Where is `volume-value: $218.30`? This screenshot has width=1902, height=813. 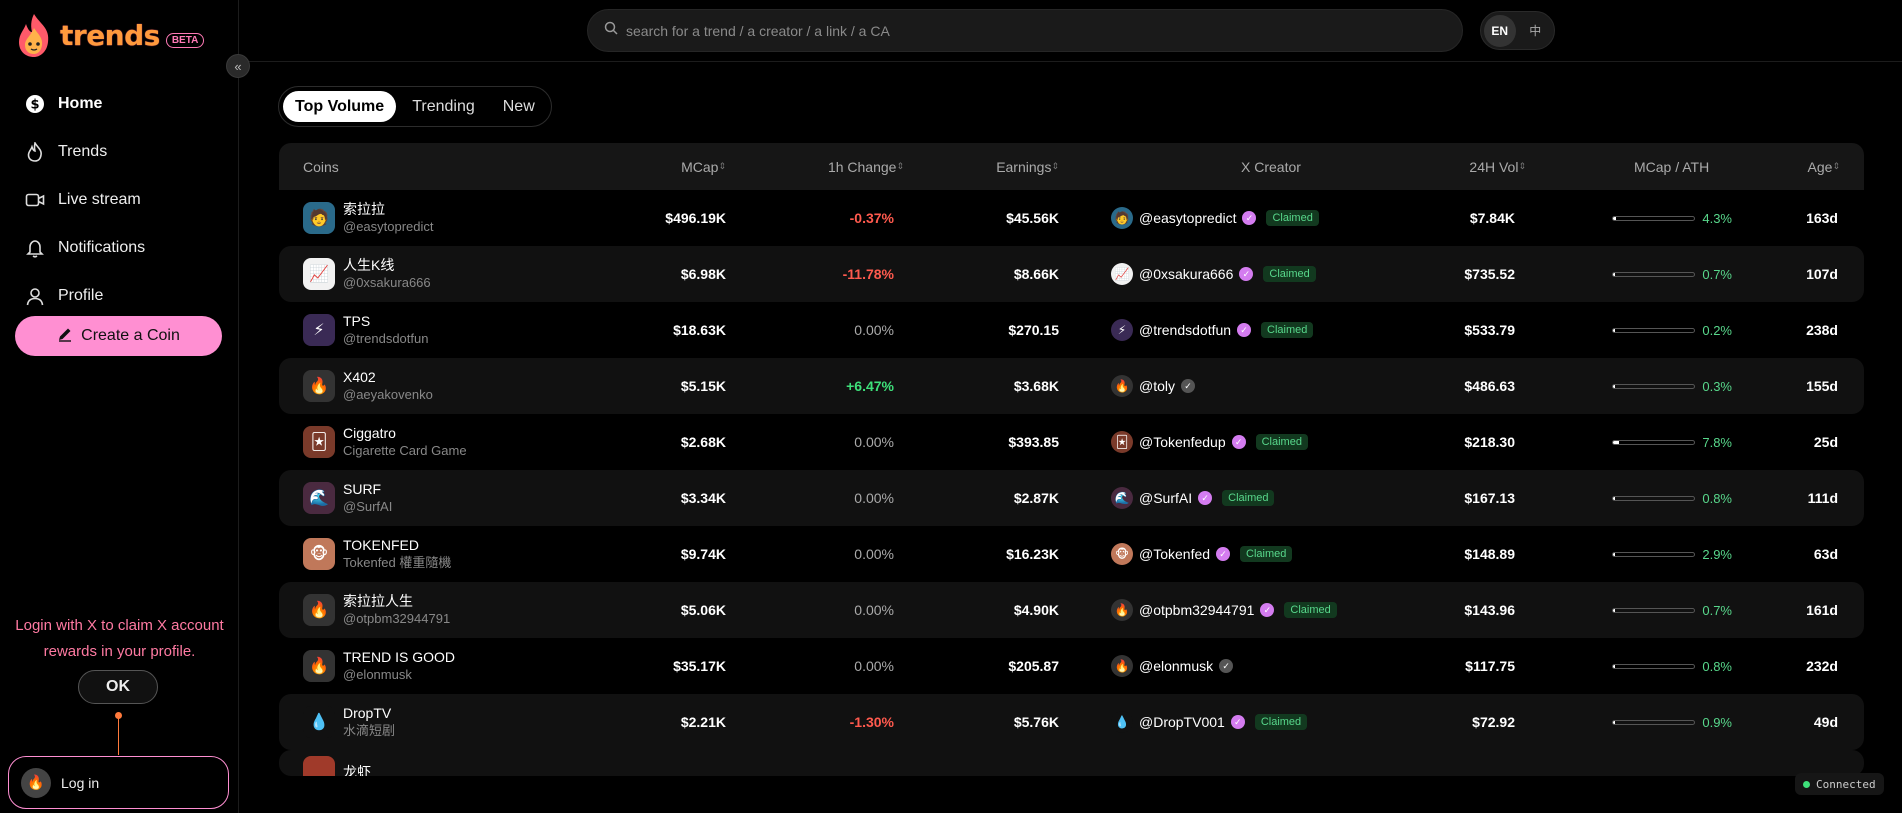
volume-value: $218.30 is located at coordinates (1489, 442).